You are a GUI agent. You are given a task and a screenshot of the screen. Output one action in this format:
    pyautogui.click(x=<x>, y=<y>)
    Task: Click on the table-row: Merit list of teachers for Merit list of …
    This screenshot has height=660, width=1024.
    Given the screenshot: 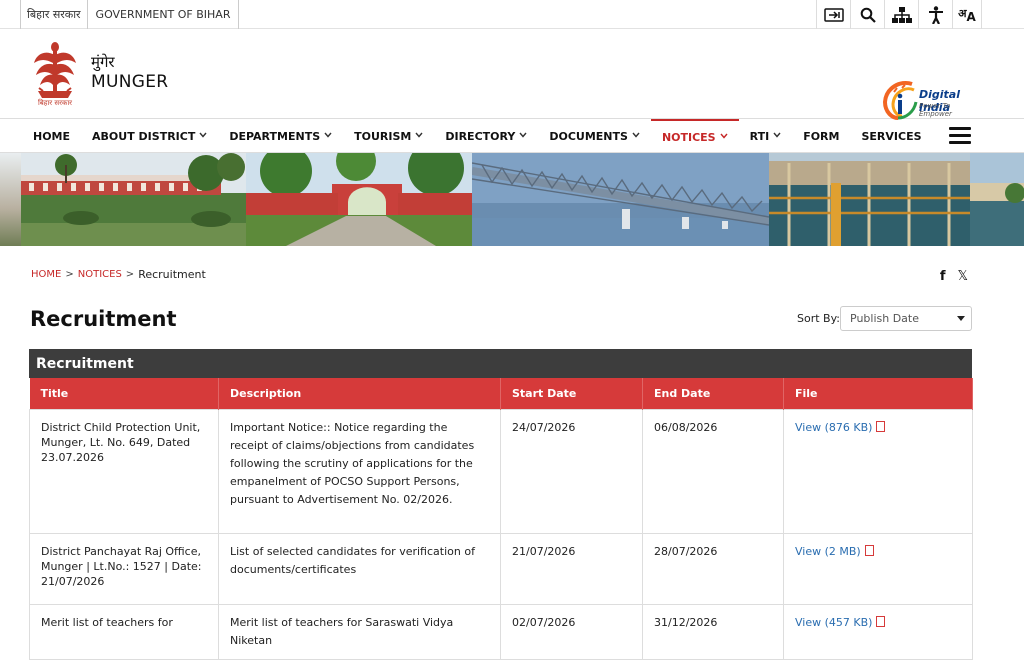 What is the action you would take?
    pyautogui.click(x=501, y=631)
    